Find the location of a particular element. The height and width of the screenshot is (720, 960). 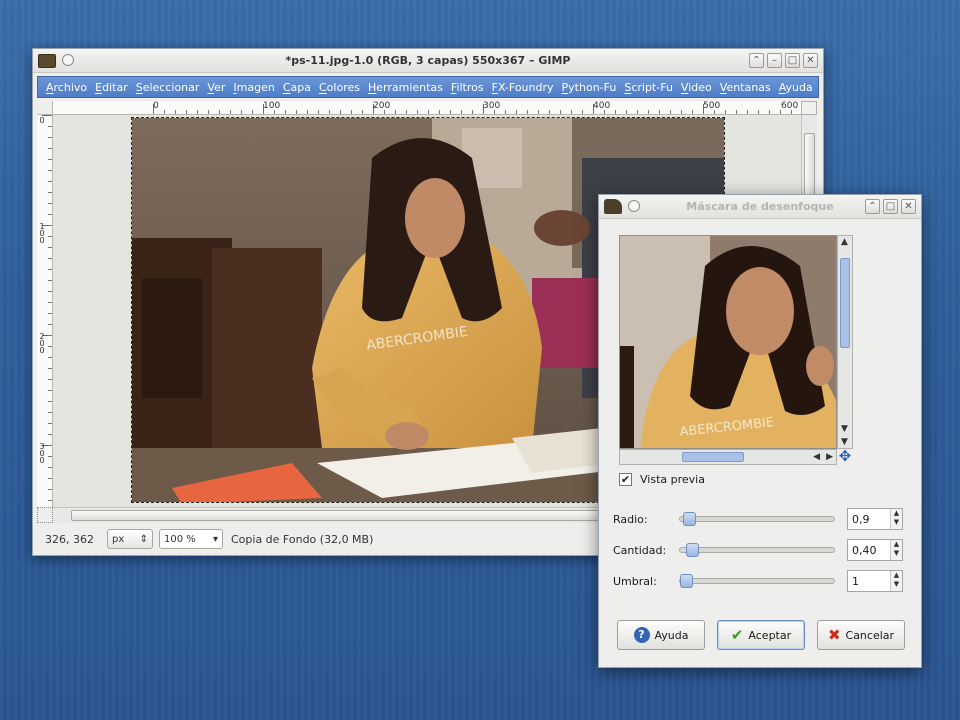

amount-spinbutton: 0,40 ▲ ▼ is located at coordinates (875, 550).